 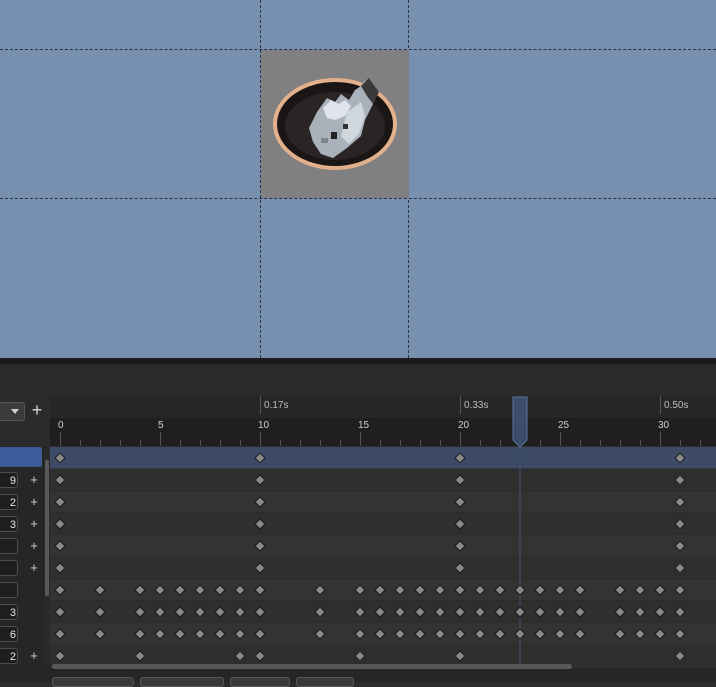 What do you see at coordinates (383, 407) in the screenshot?
I see `time-ruler` at bounding box center [383, 407].